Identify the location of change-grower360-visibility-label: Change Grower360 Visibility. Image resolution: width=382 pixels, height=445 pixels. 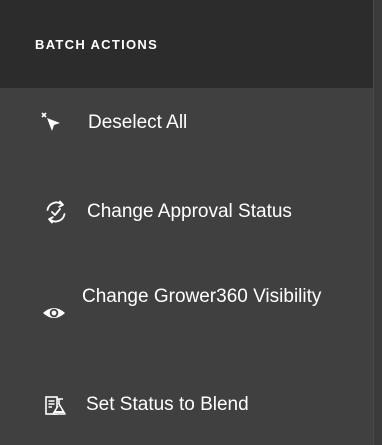
(202, 296).